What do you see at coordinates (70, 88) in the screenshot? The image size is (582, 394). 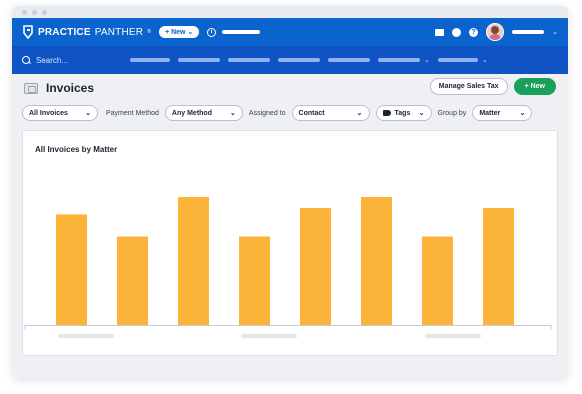 I see `page-title: Invoices` at bounding box center [70, 88].